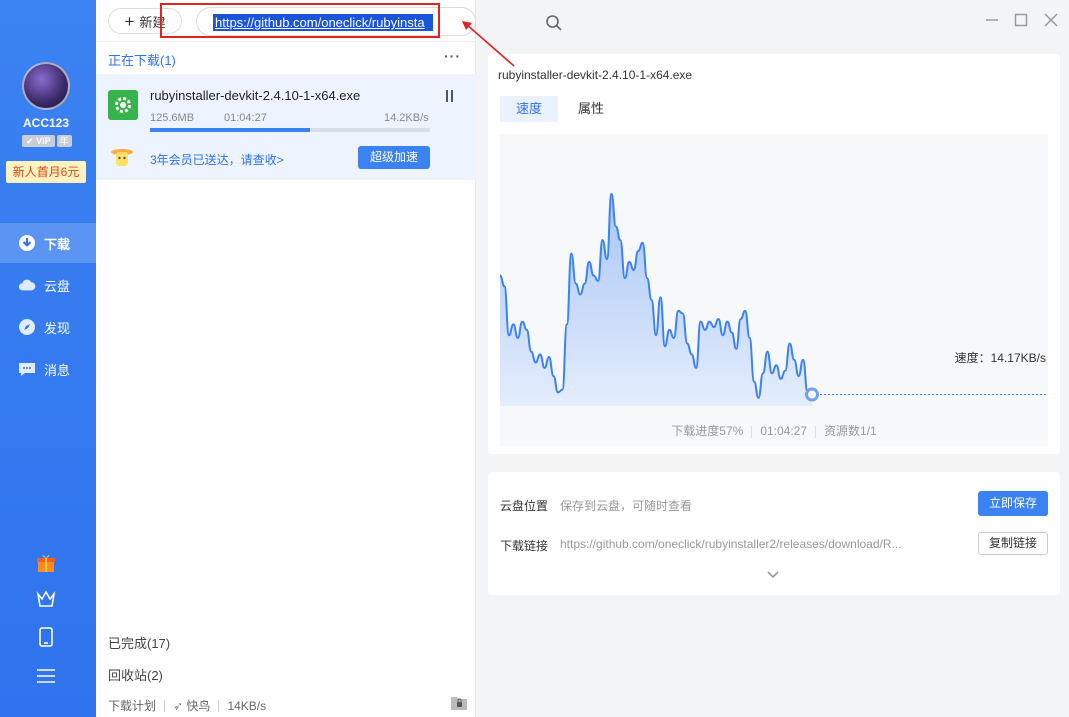 The height and width of the screenshot is (717, 1069). I want to click on menu-icon, so click(46, 676).